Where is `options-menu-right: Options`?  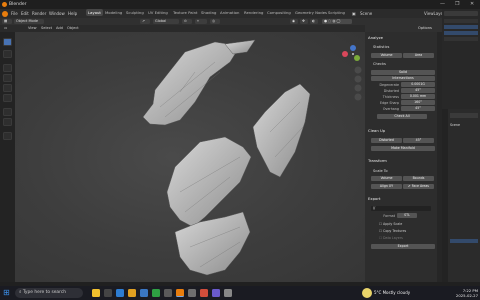
options-menu-right: Options is located at coordinates (425, 28).